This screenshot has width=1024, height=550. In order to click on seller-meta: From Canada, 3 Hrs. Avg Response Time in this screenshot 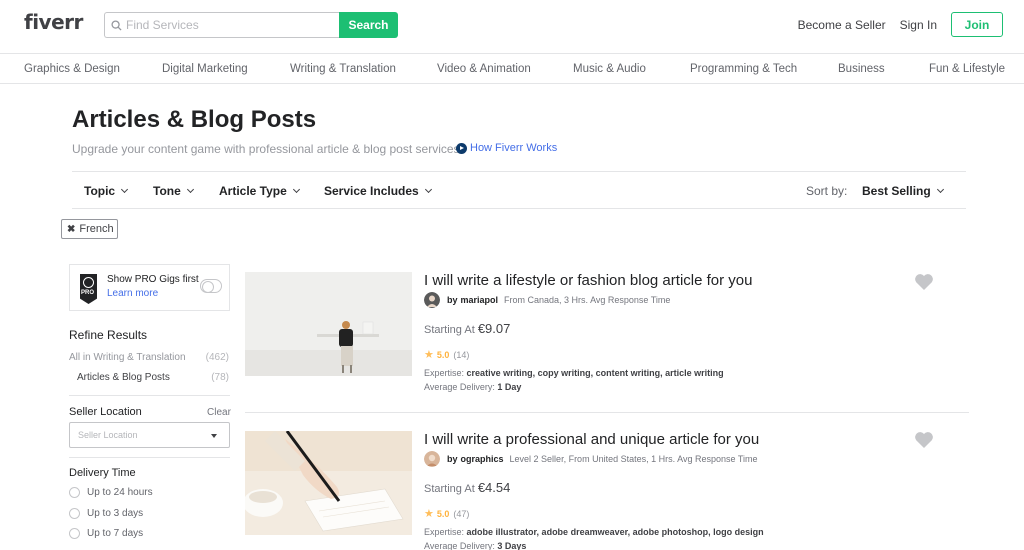, I will do `click(587, 300)`.